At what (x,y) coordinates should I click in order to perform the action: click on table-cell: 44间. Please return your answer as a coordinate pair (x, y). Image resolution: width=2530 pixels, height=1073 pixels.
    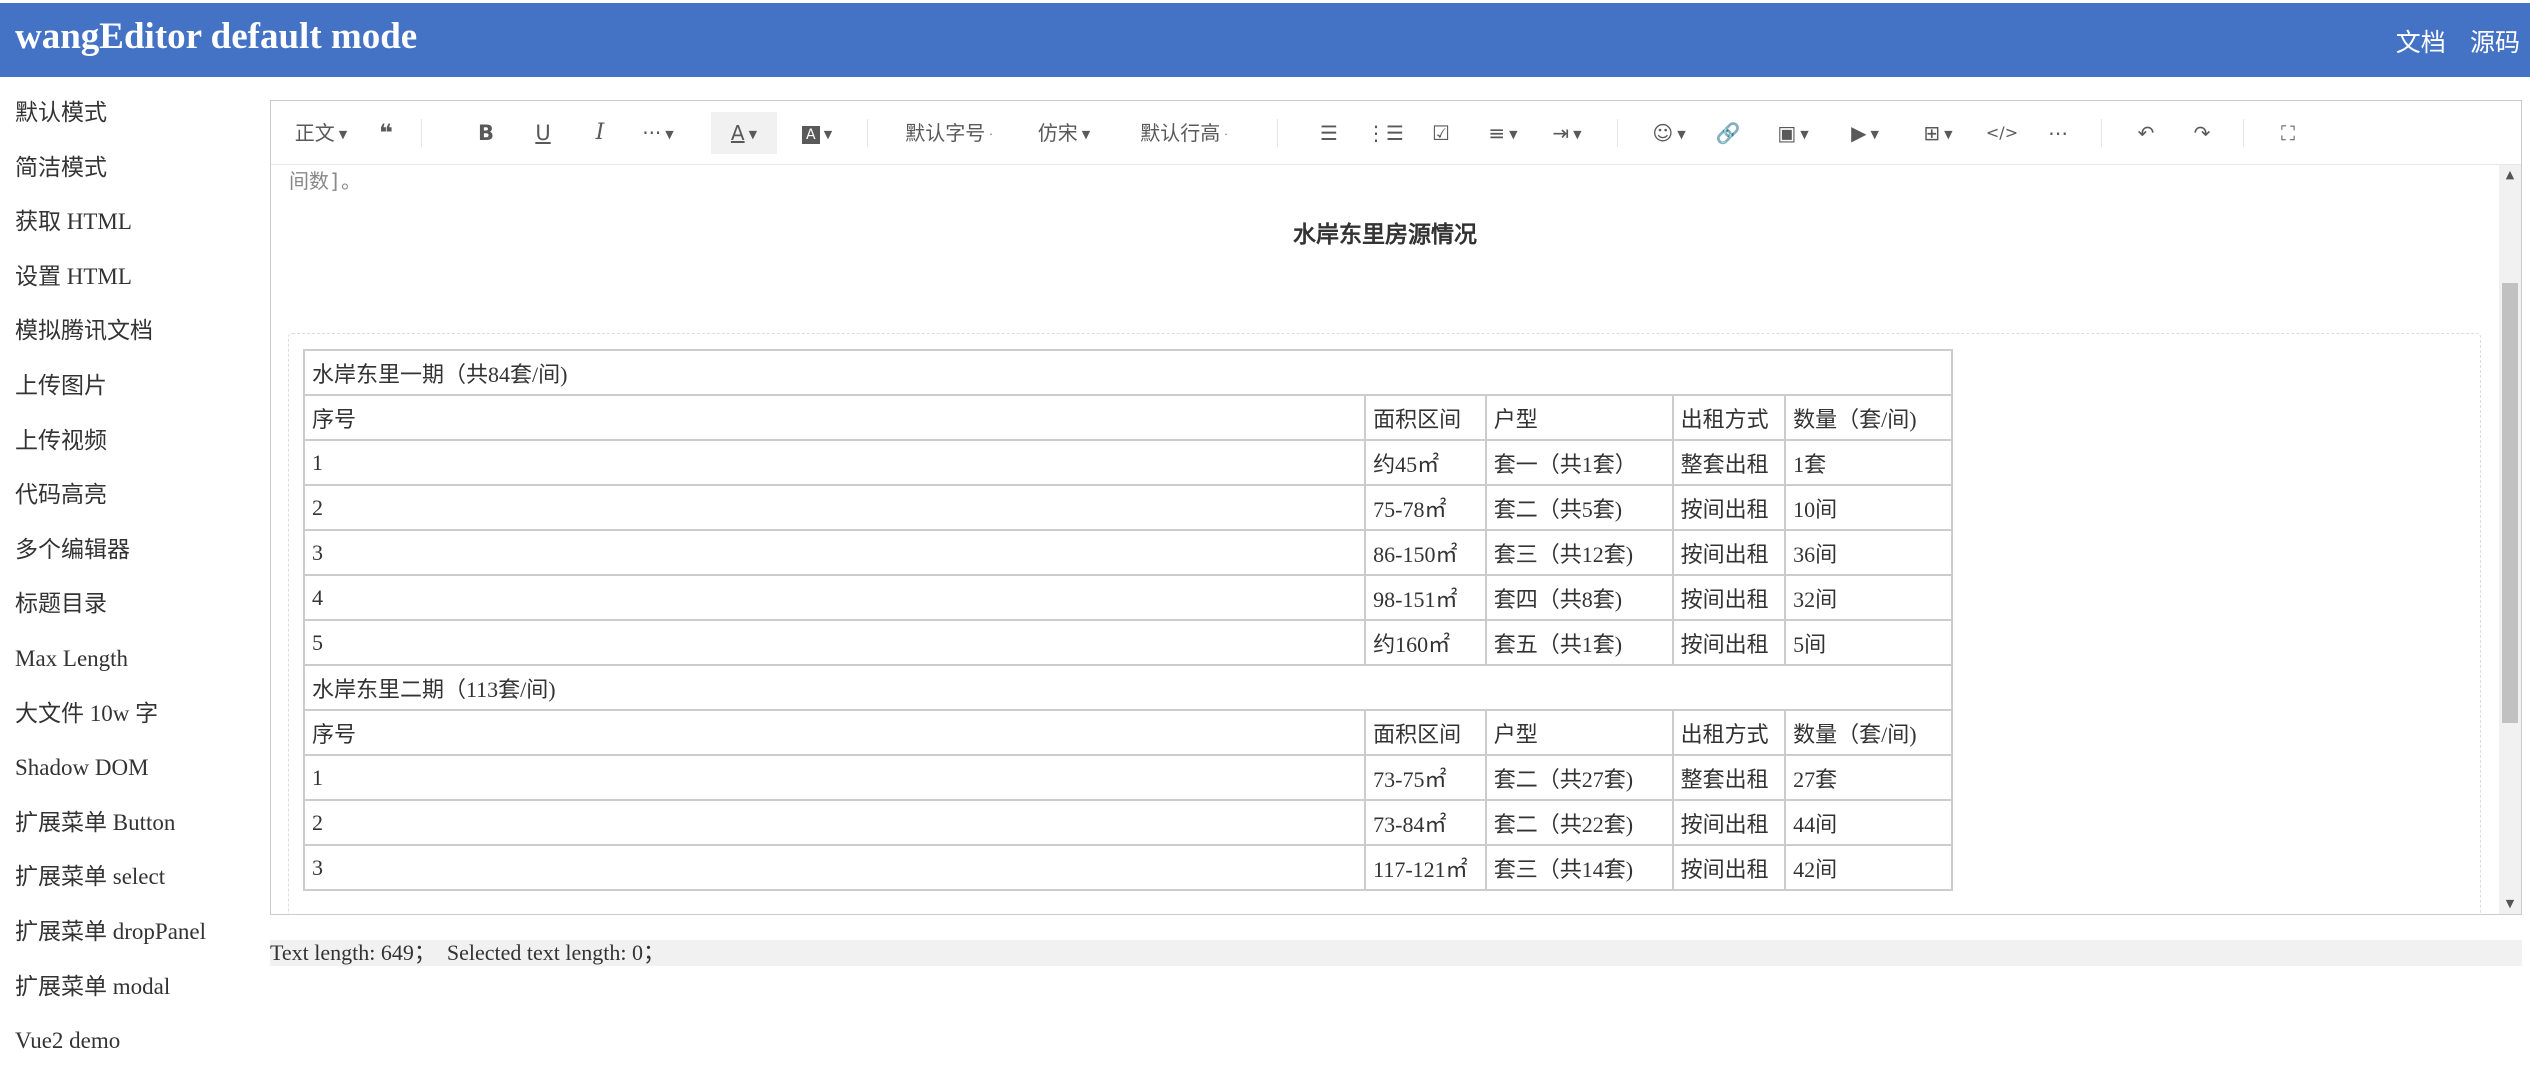
    Looking at the image, I should click on (1868, 822).